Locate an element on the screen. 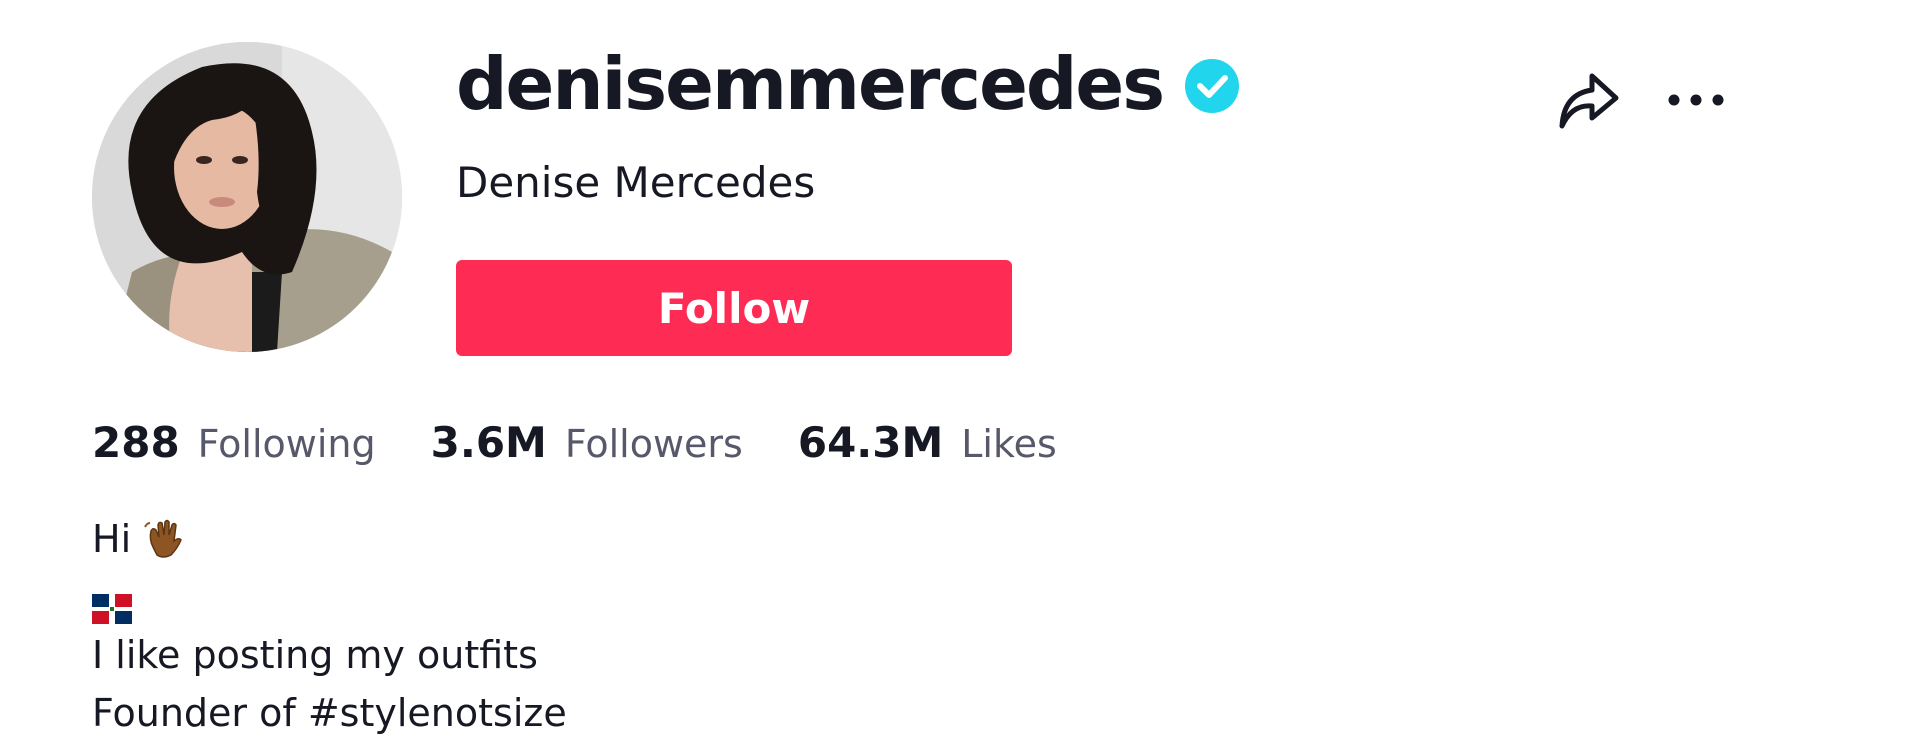 The height and width of the screenshot is (742, 1920). more-options-icon is located at coordinates (1696, 100).